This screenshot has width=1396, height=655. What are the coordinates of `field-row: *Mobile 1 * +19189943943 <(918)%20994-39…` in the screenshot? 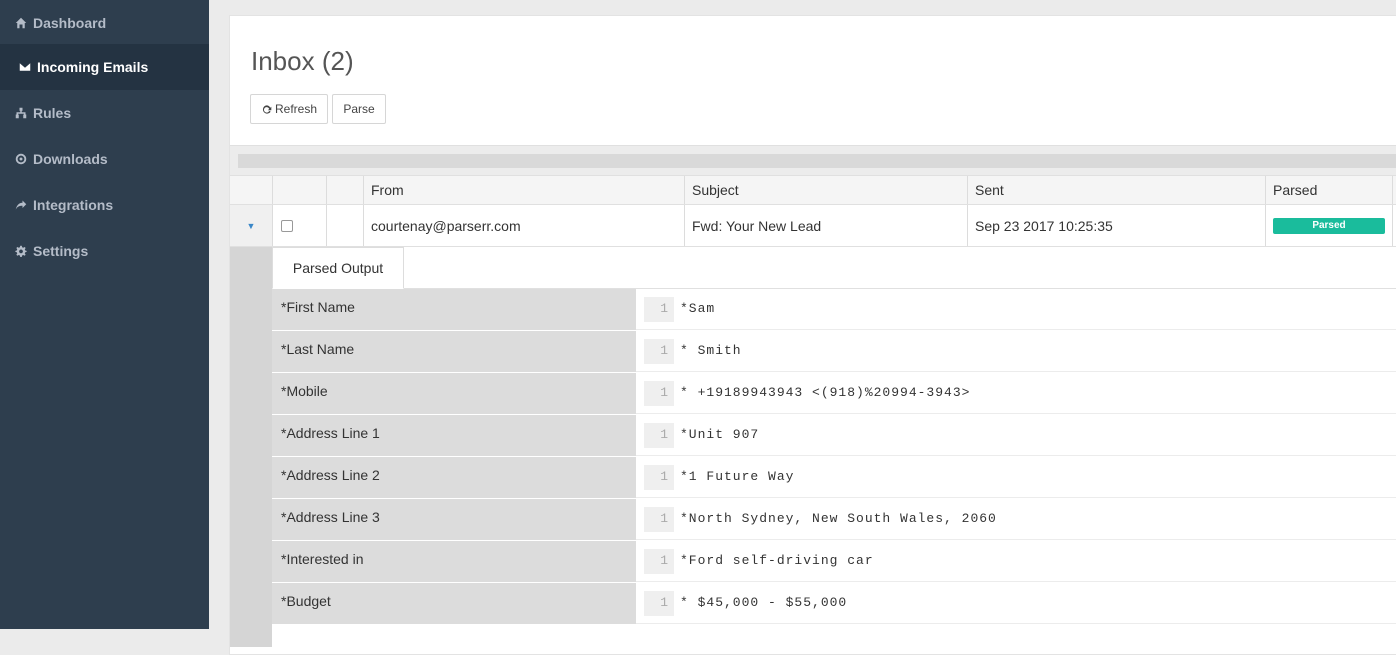 It's located at (834, 394).